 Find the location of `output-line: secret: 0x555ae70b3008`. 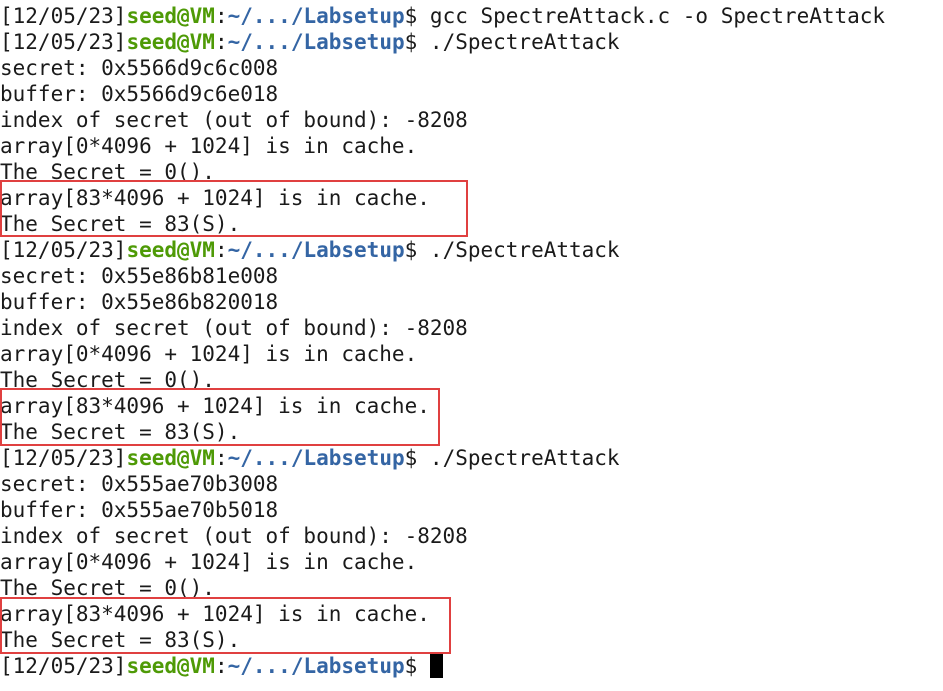

output-line: secret: 0x555ae70b3008 is located at coordinates (471, 484).